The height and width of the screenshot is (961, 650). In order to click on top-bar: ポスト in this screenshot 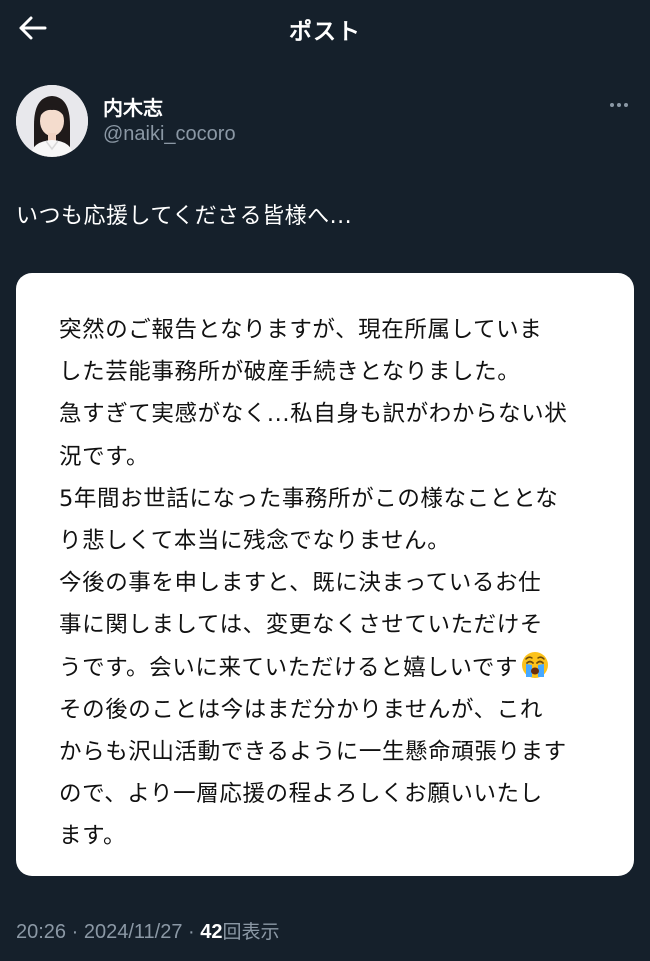, I will do `click(325, 28)`.